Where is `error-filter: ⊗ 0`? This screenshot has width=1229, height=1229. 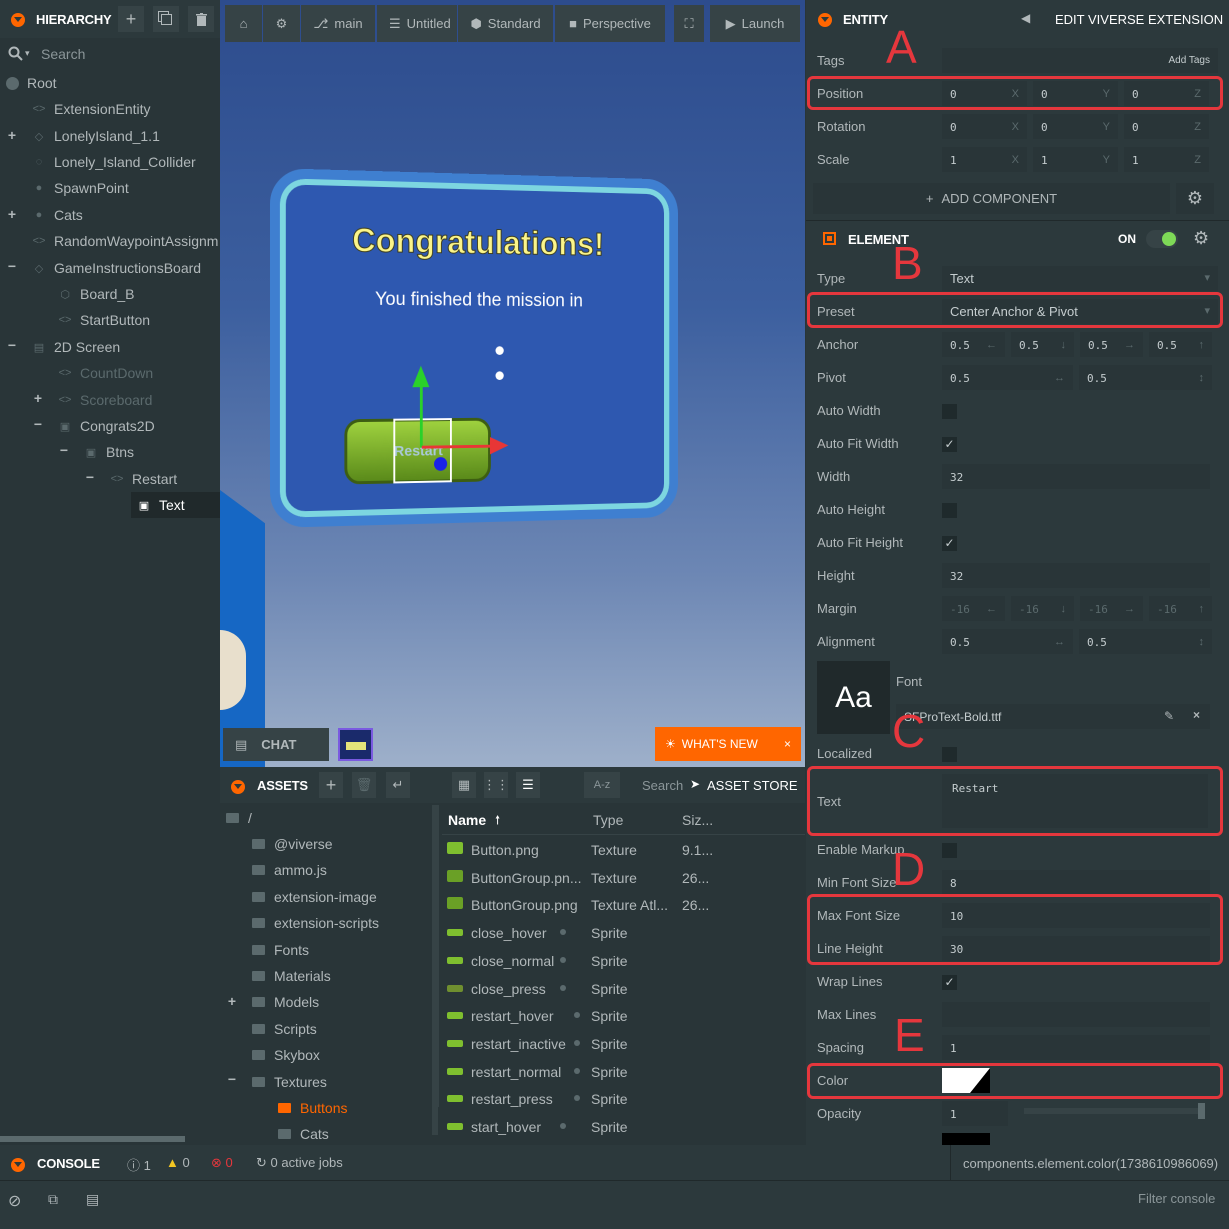
error-filter: ⊗ 0 is located at coordinates (222, 1163).